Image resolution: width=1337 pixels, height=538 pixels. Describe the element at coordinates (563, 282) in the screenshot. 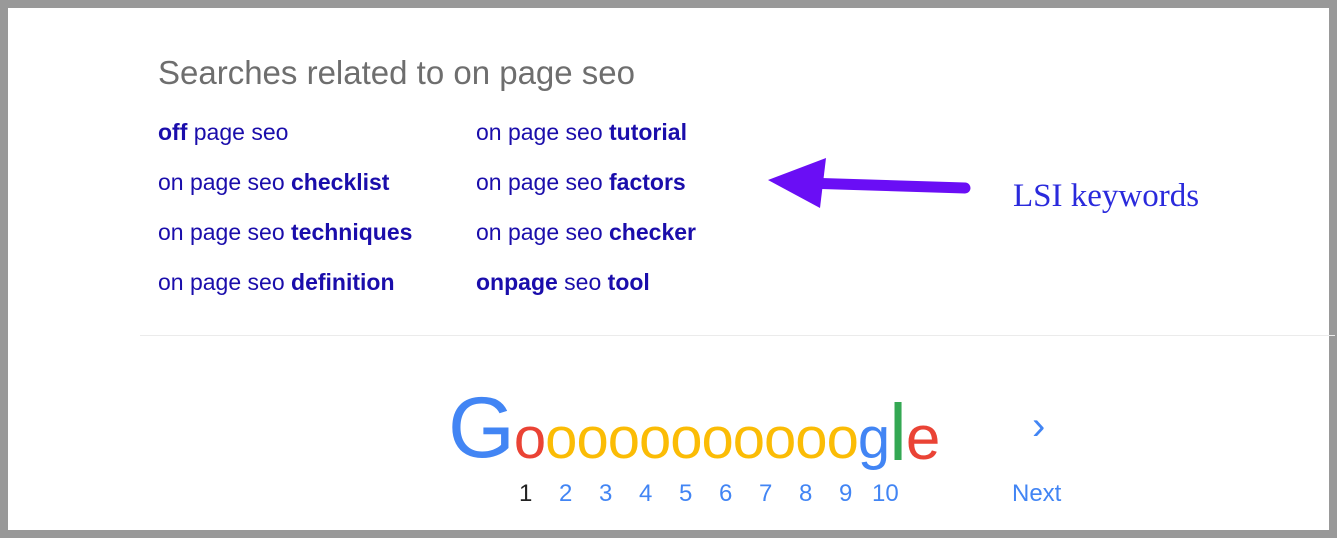

I see `related-link-onpage-seo-tool: onpage seo tool` at that location.